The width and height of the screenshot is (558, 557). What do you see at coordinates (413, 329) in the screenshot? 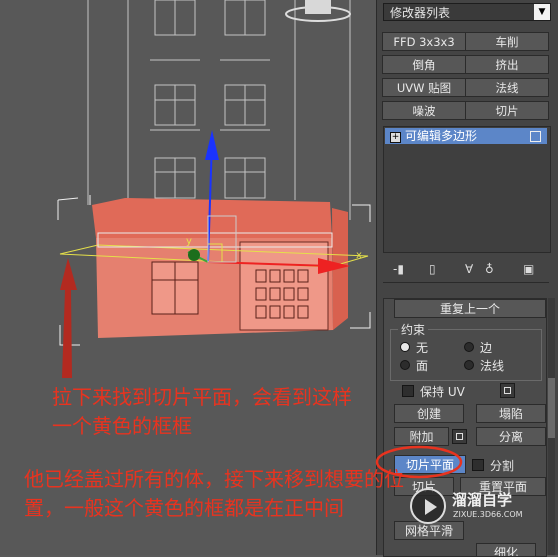
I see `constraints-title: 约束` at bounding box center [413, 329].